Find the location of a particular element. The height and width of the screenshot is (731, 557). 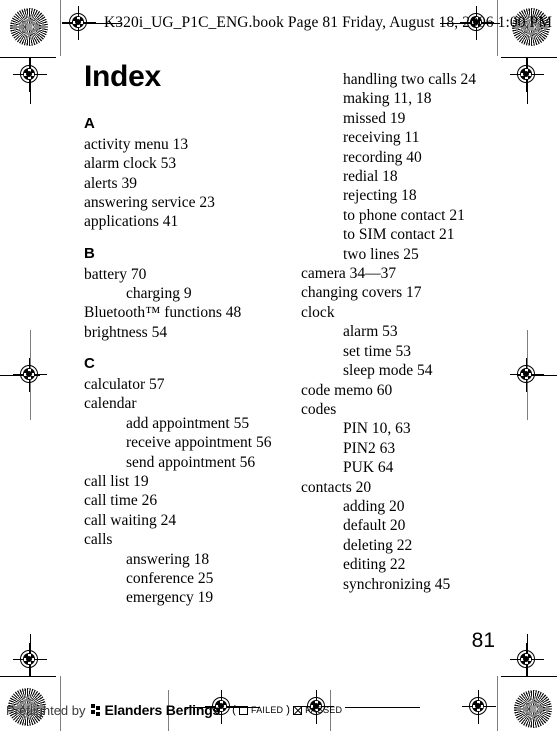

index-entry: answering service 23 is located at coordinates (149, 202).